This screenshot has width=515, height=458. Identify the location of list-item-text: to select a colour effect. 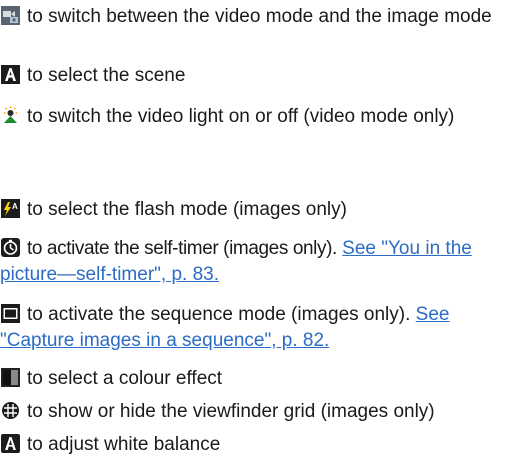
(125, 378).